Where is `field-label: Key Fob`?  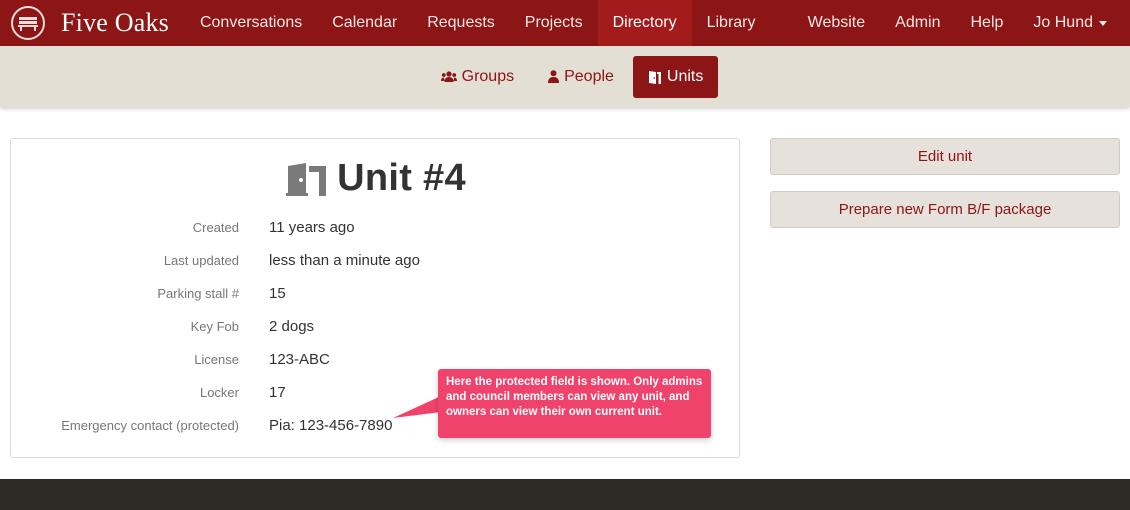
field-label: Key Fob is located at coordinates (214, 326).